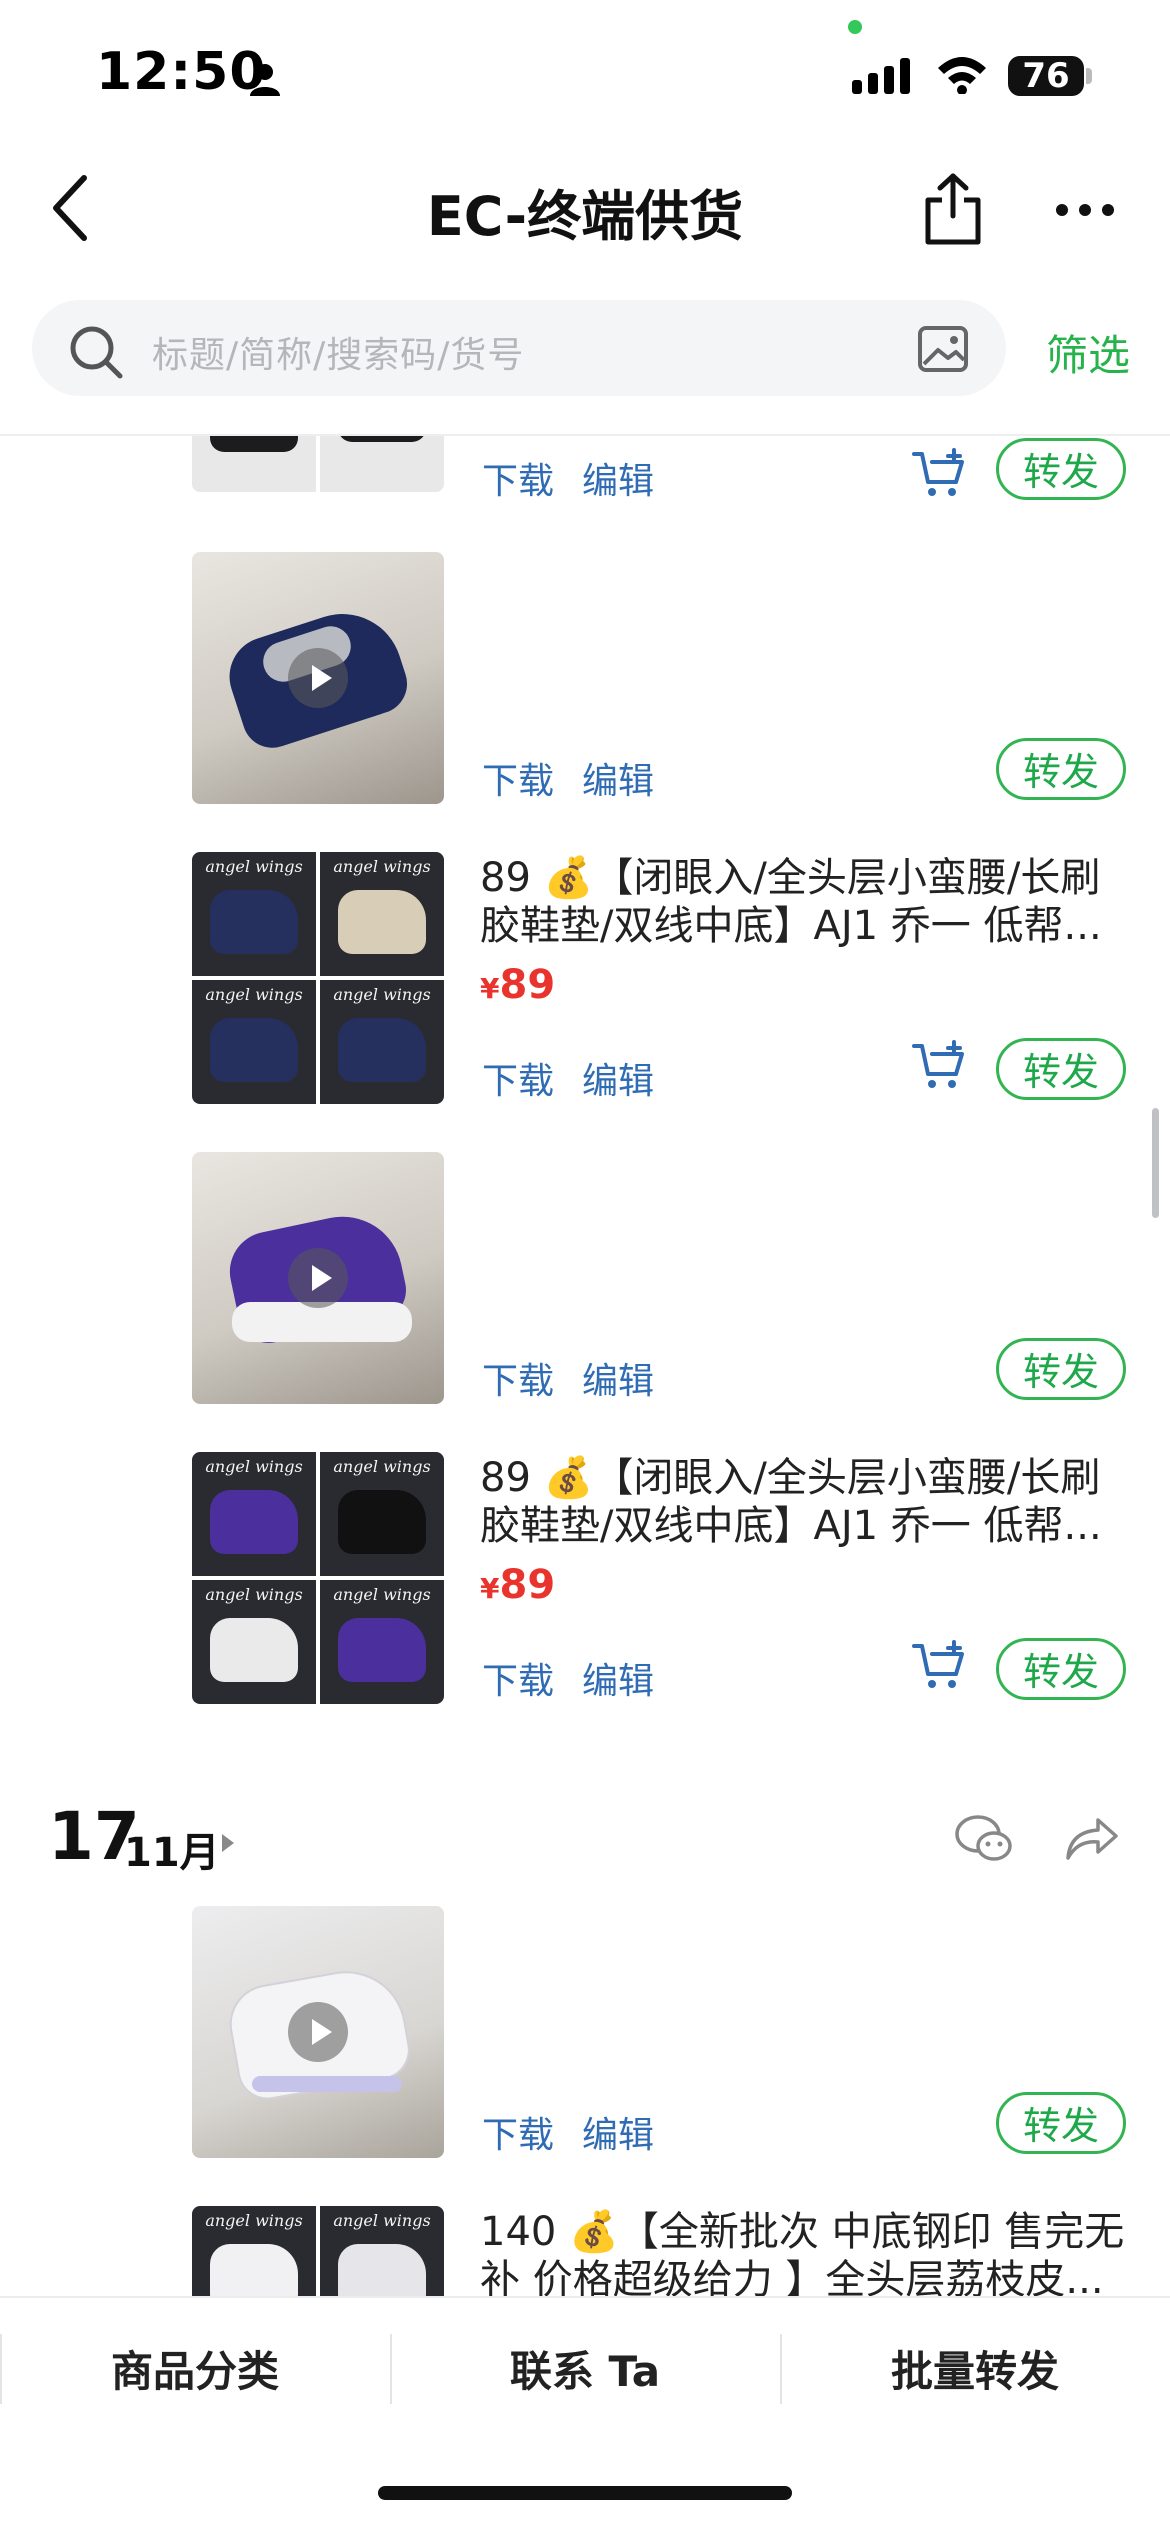  I want to click on share-arrow-icon, so click(1092, 1839).